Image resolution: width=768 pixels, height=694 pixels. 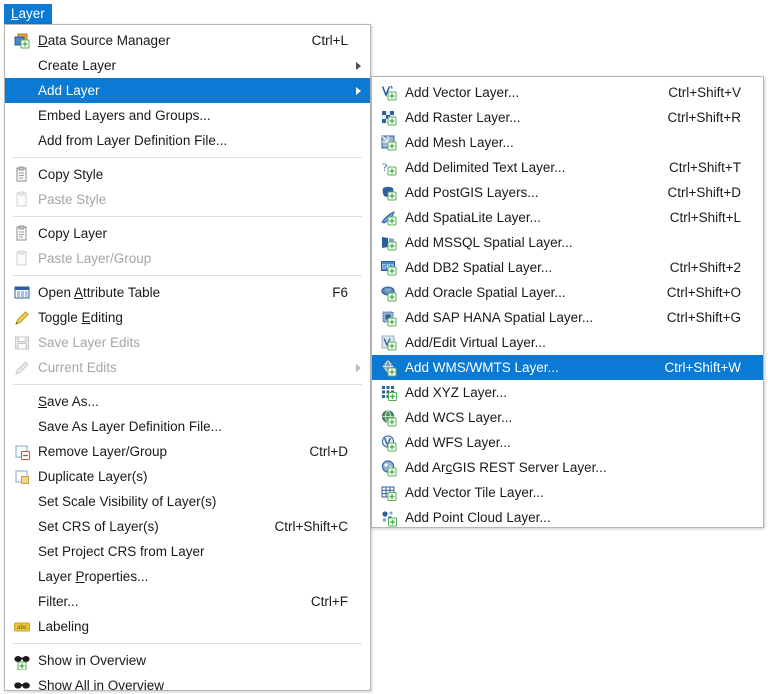 I want to click on layer-menu-item-labeling: abc Labeling, so click(x=187, y=626).